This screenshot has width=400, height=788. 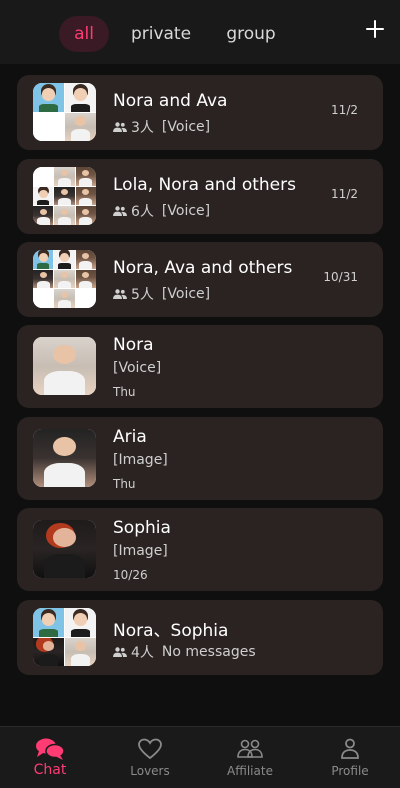 What do you see at coordinates (142, 128) in the screenshot?
I see `member-count: 3人` at bounding box center [142, 128].